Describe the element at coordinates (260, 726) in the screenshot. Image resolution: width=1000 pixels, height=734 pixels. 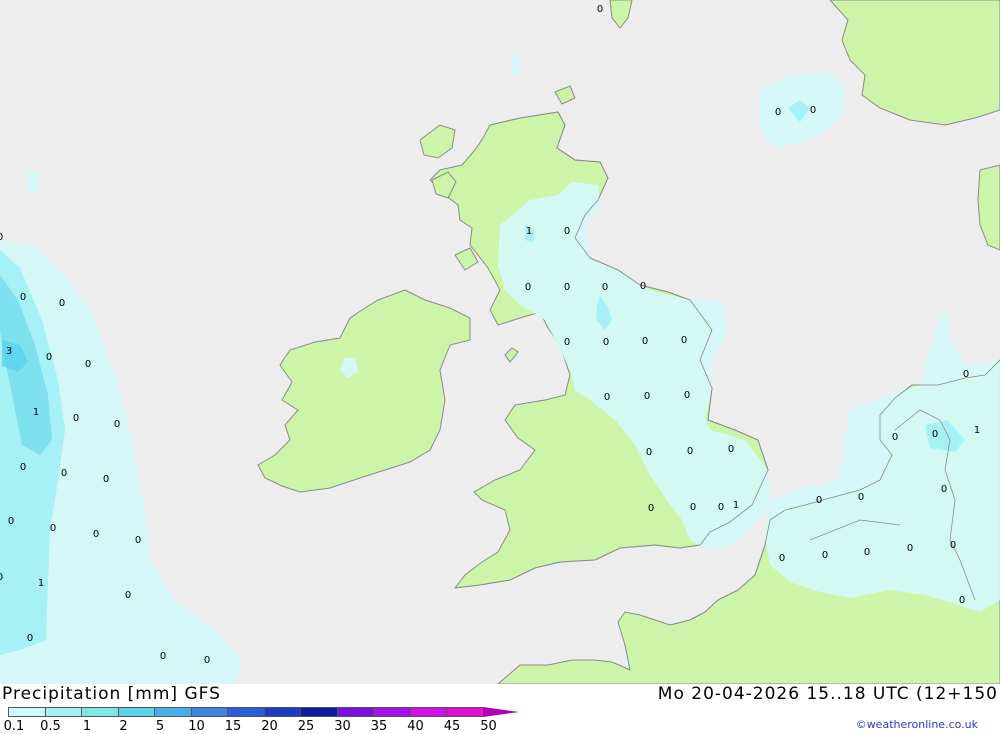
I see `color-scale-ticks: 0.1 0.5 1 2 5 10 15 20 25 30 35 40 45 50` at that location.